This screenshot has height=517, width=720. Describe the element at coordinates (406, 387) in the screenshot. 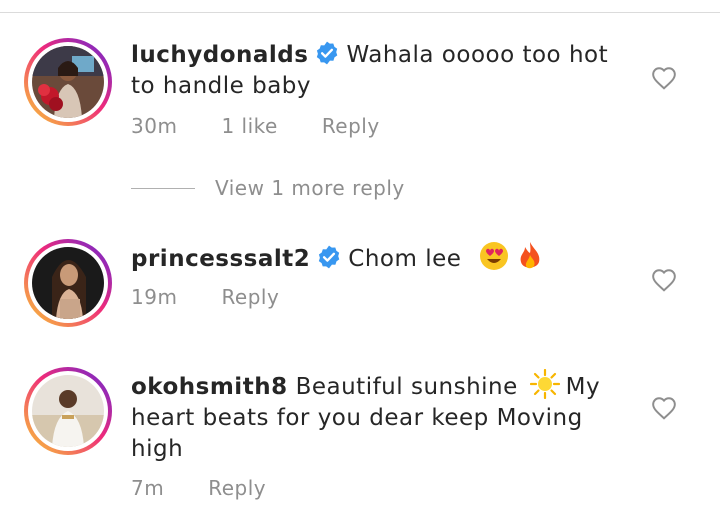

I see `comment-body: Beautiful sunshine` at that location.